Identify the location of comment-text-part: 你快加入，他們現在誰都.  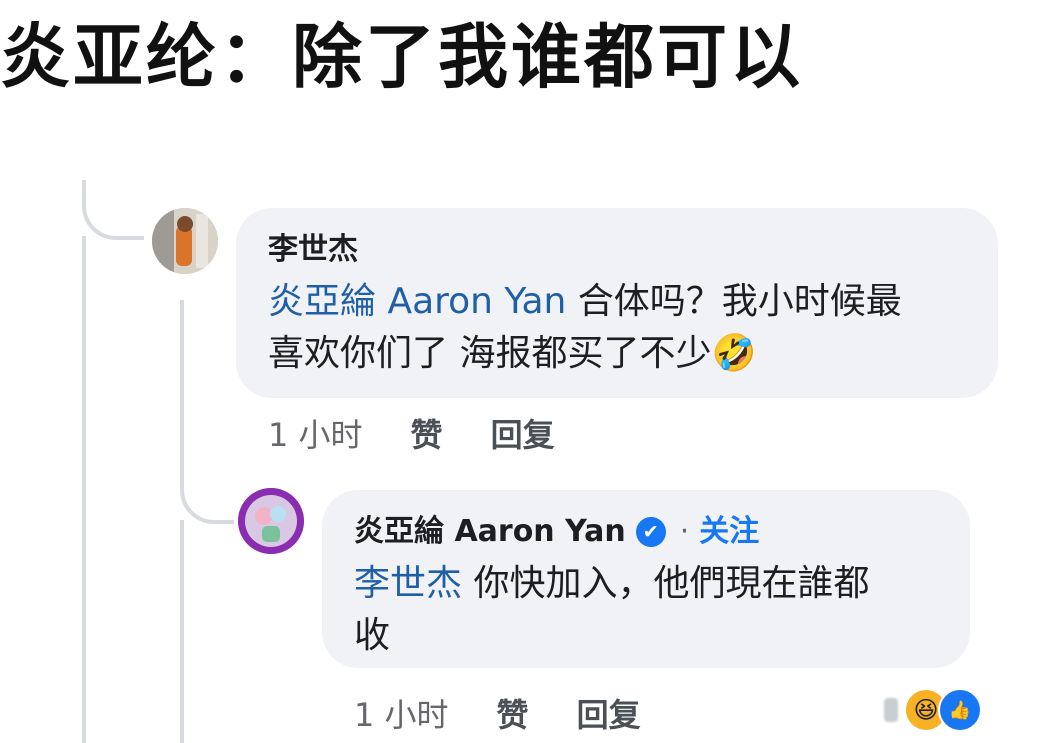
(666, 583).